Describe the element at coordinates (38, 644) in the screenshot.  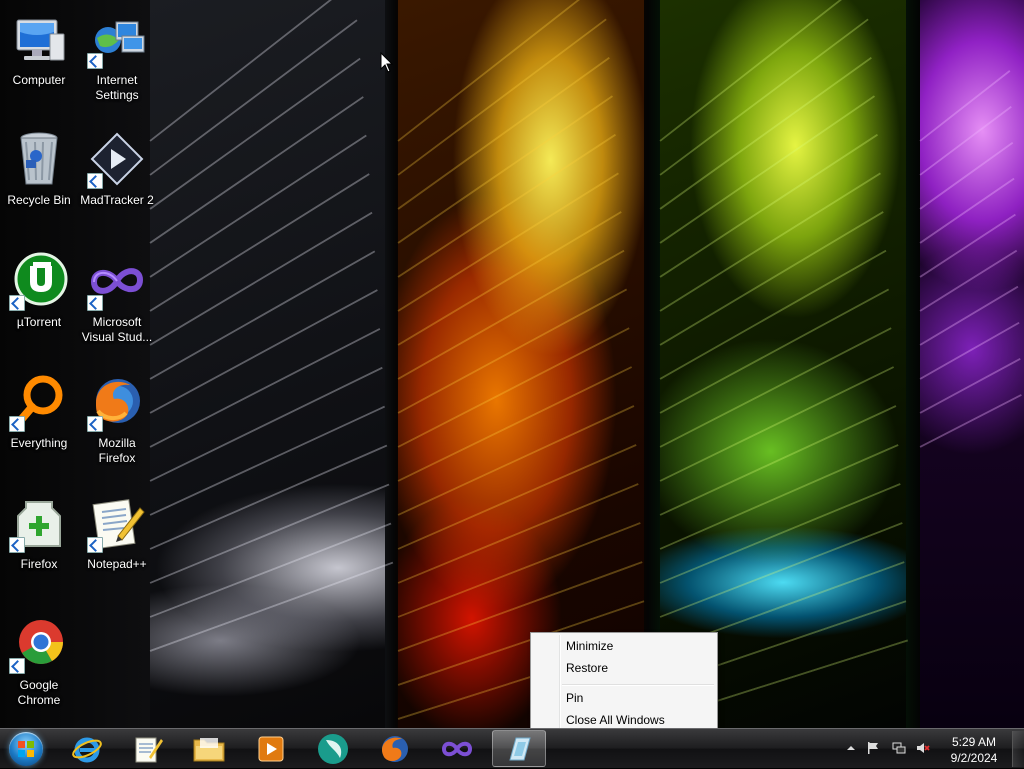
I see `chrome-icon` at that location.